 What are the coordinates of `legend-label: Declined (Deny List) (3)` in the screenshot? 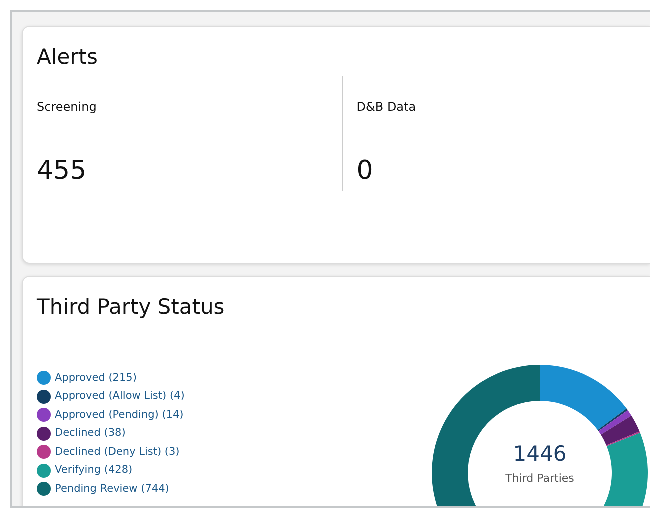 It's located at (117, 452).